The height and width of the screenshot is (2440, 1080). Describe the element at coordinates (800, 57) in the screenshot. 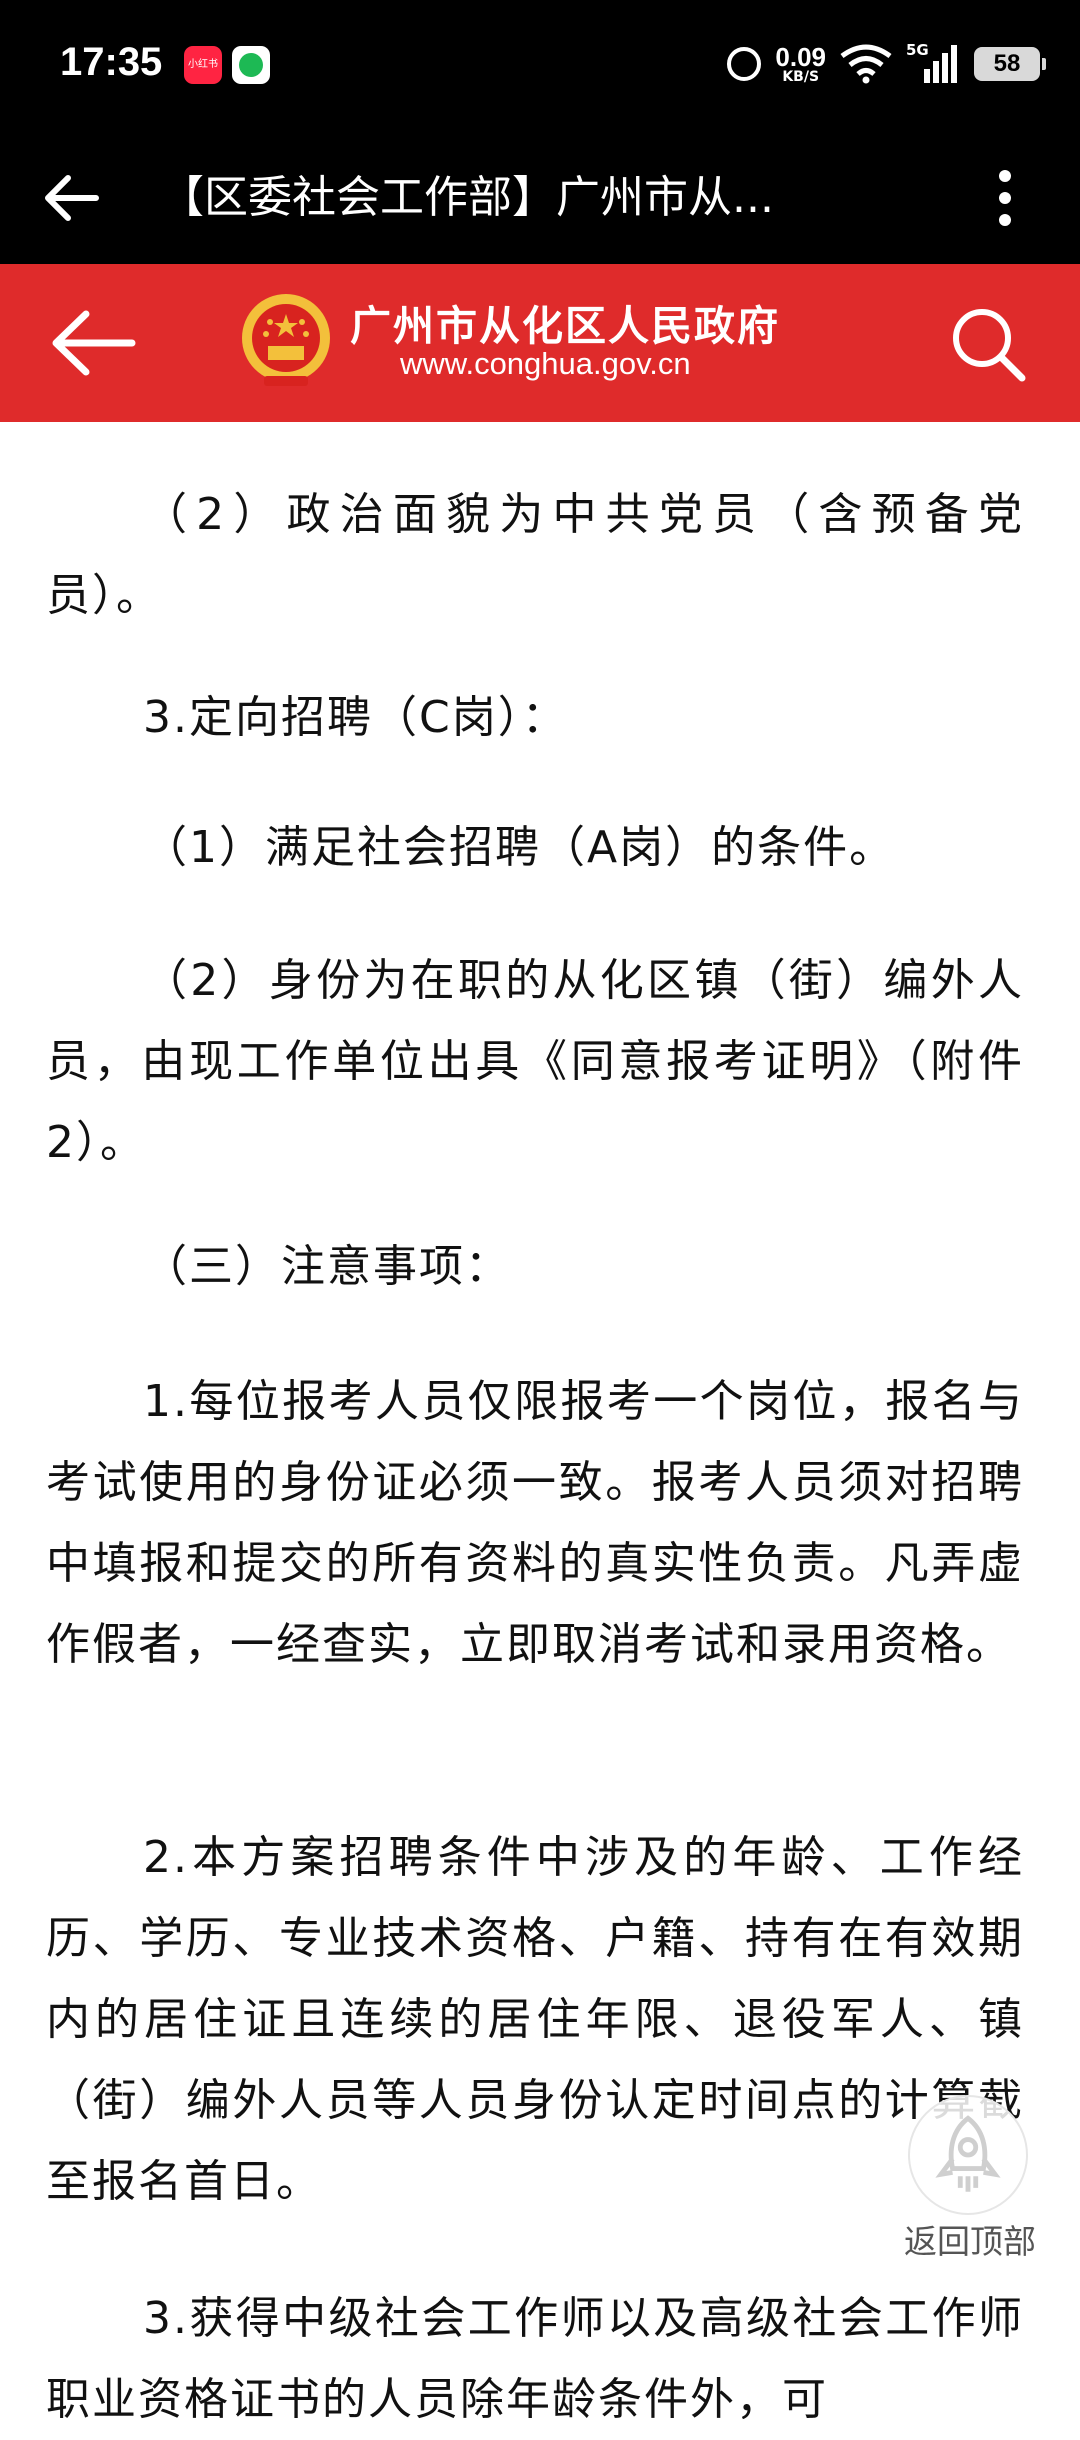

I see `network-speed-value: 0.09` at that location.